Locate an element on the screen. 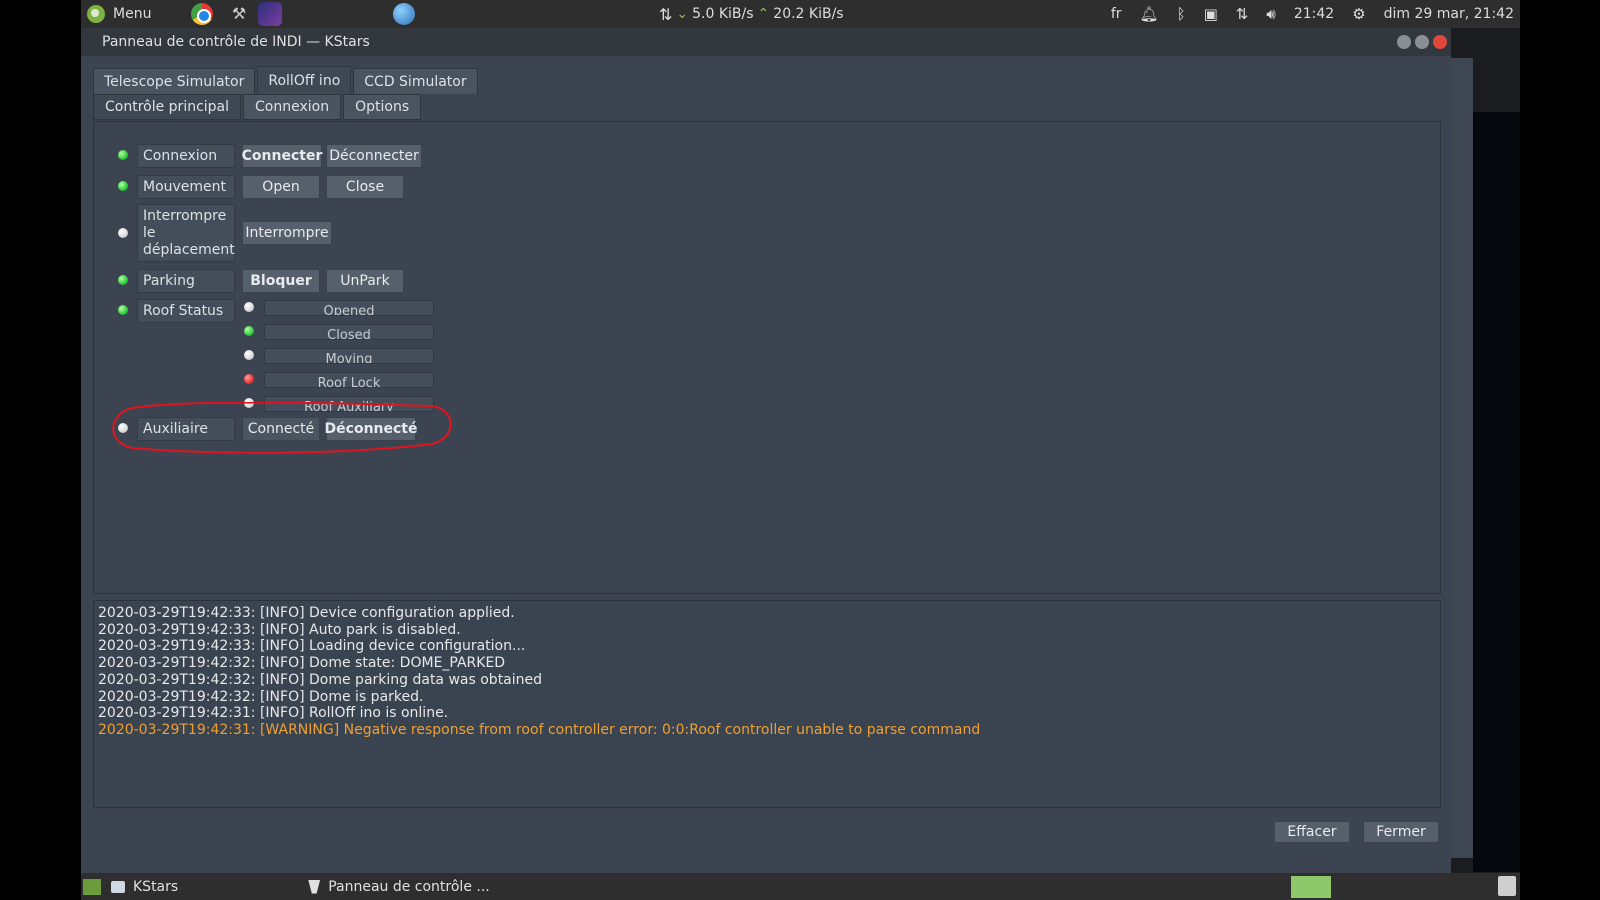 This screenshot has width=1600, height=900. connect-button: Connecter is located at coordinates (282, 156).